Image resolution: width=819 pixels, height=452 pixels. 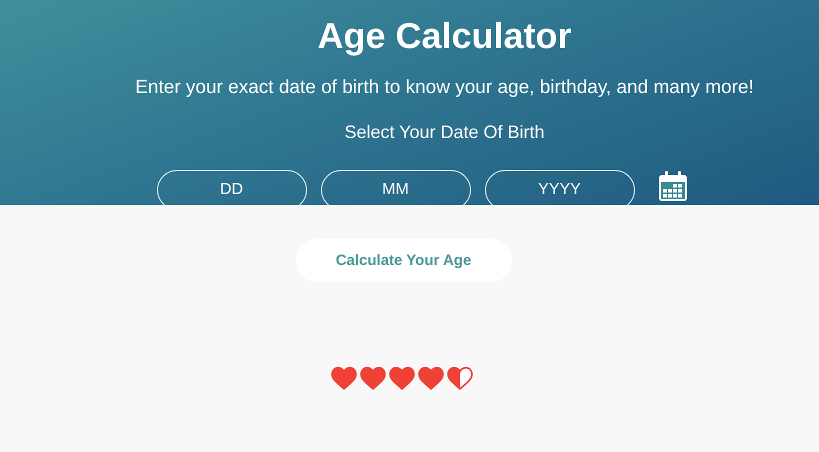 What do you see at coordinates (459, 378) in the screenshot?
I see `half-heart-icon` at bounding box center [459, 378].